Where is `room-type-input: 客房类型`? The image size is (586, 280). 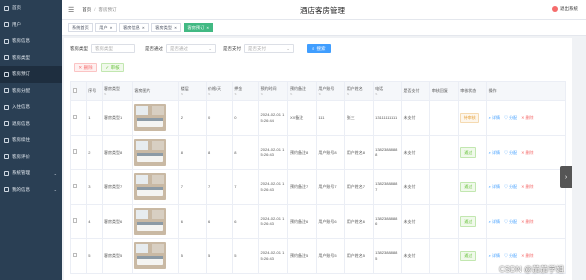
room-type-input: 客房类型 is located at coordinates (113, 48).